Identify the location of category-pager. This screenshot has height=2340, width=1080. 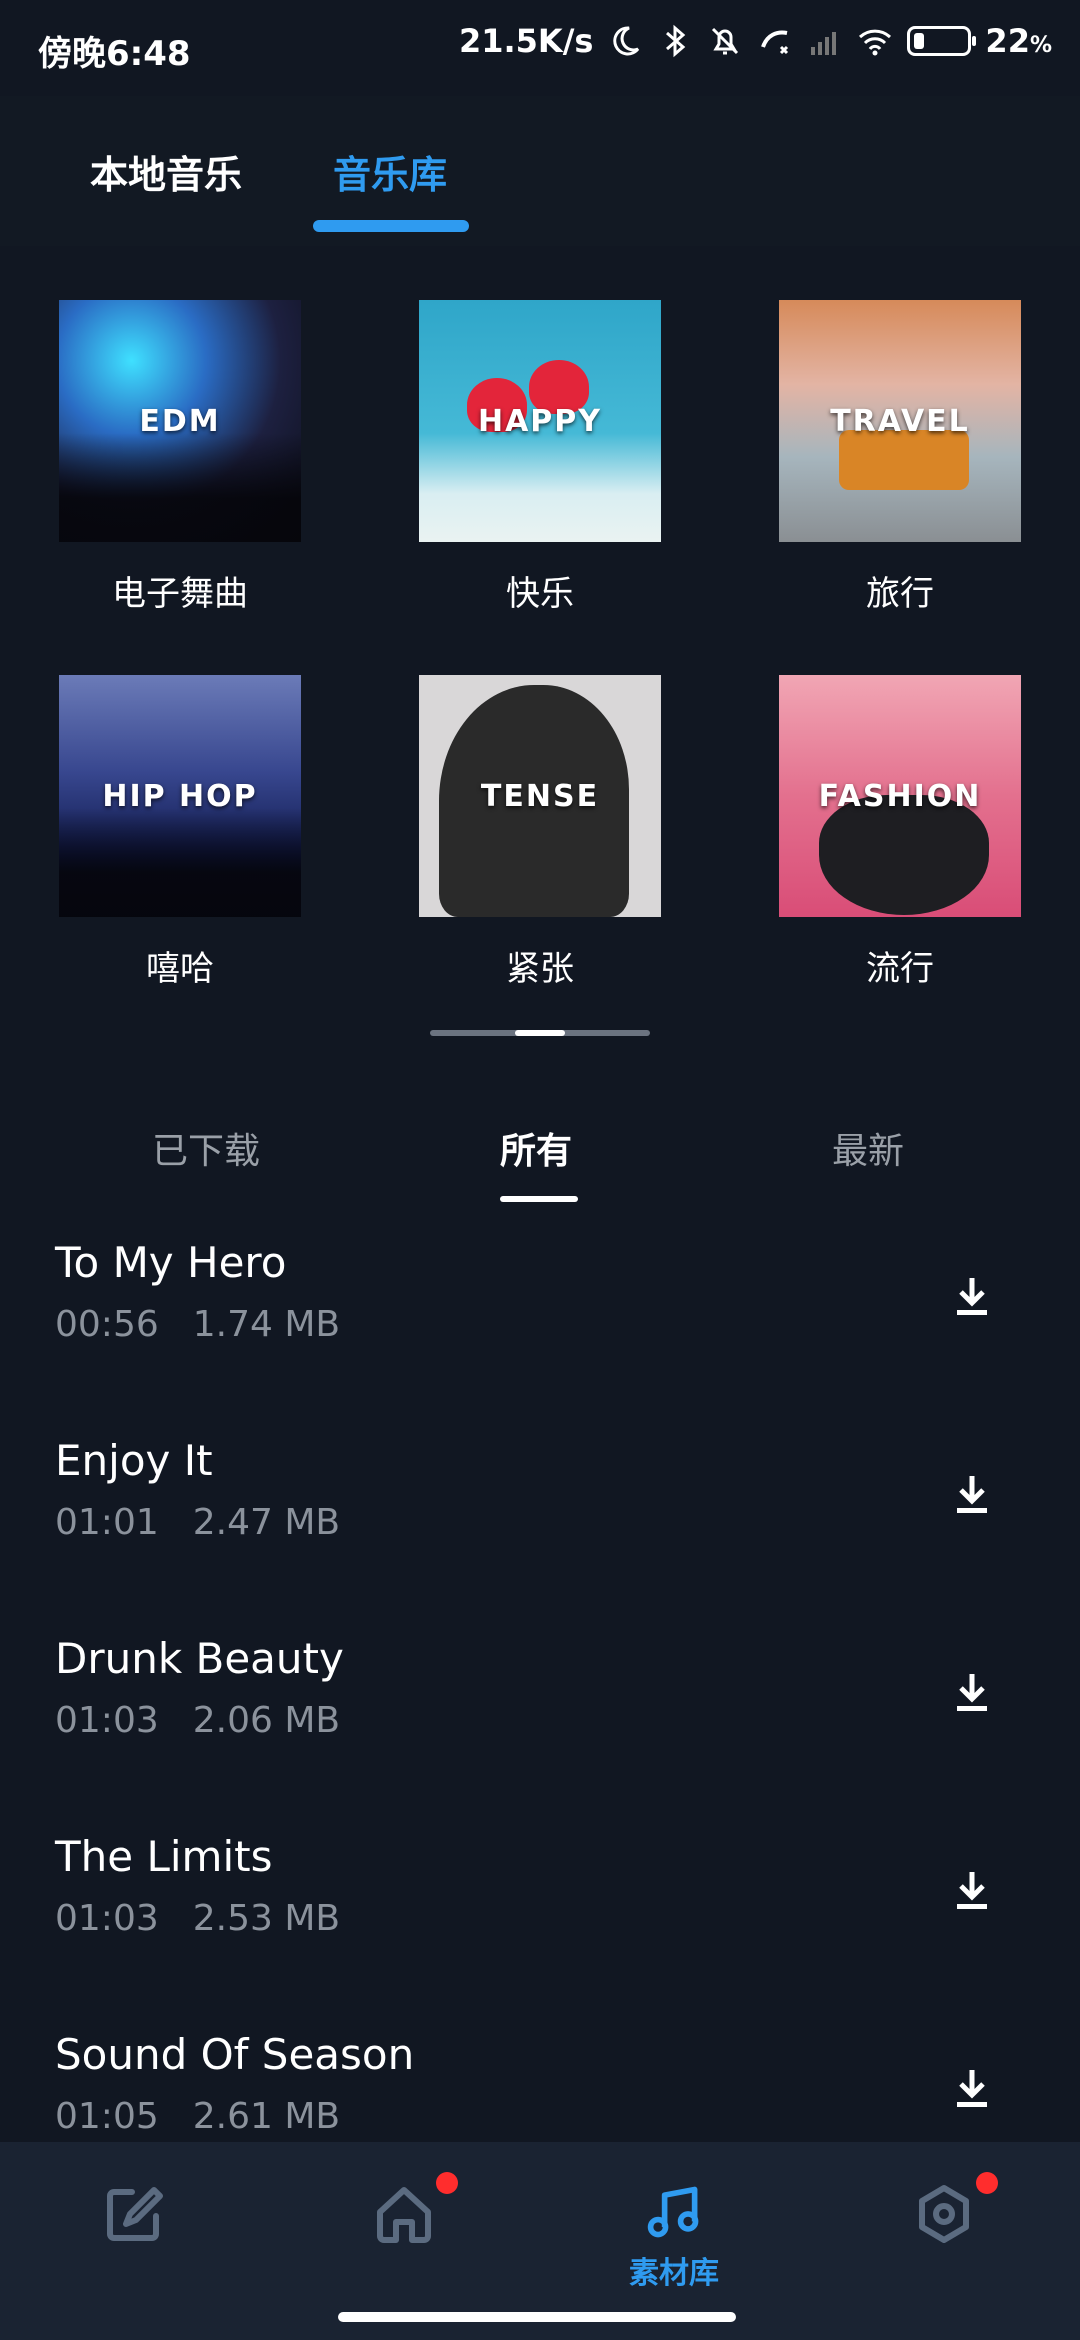
(540, 1033).